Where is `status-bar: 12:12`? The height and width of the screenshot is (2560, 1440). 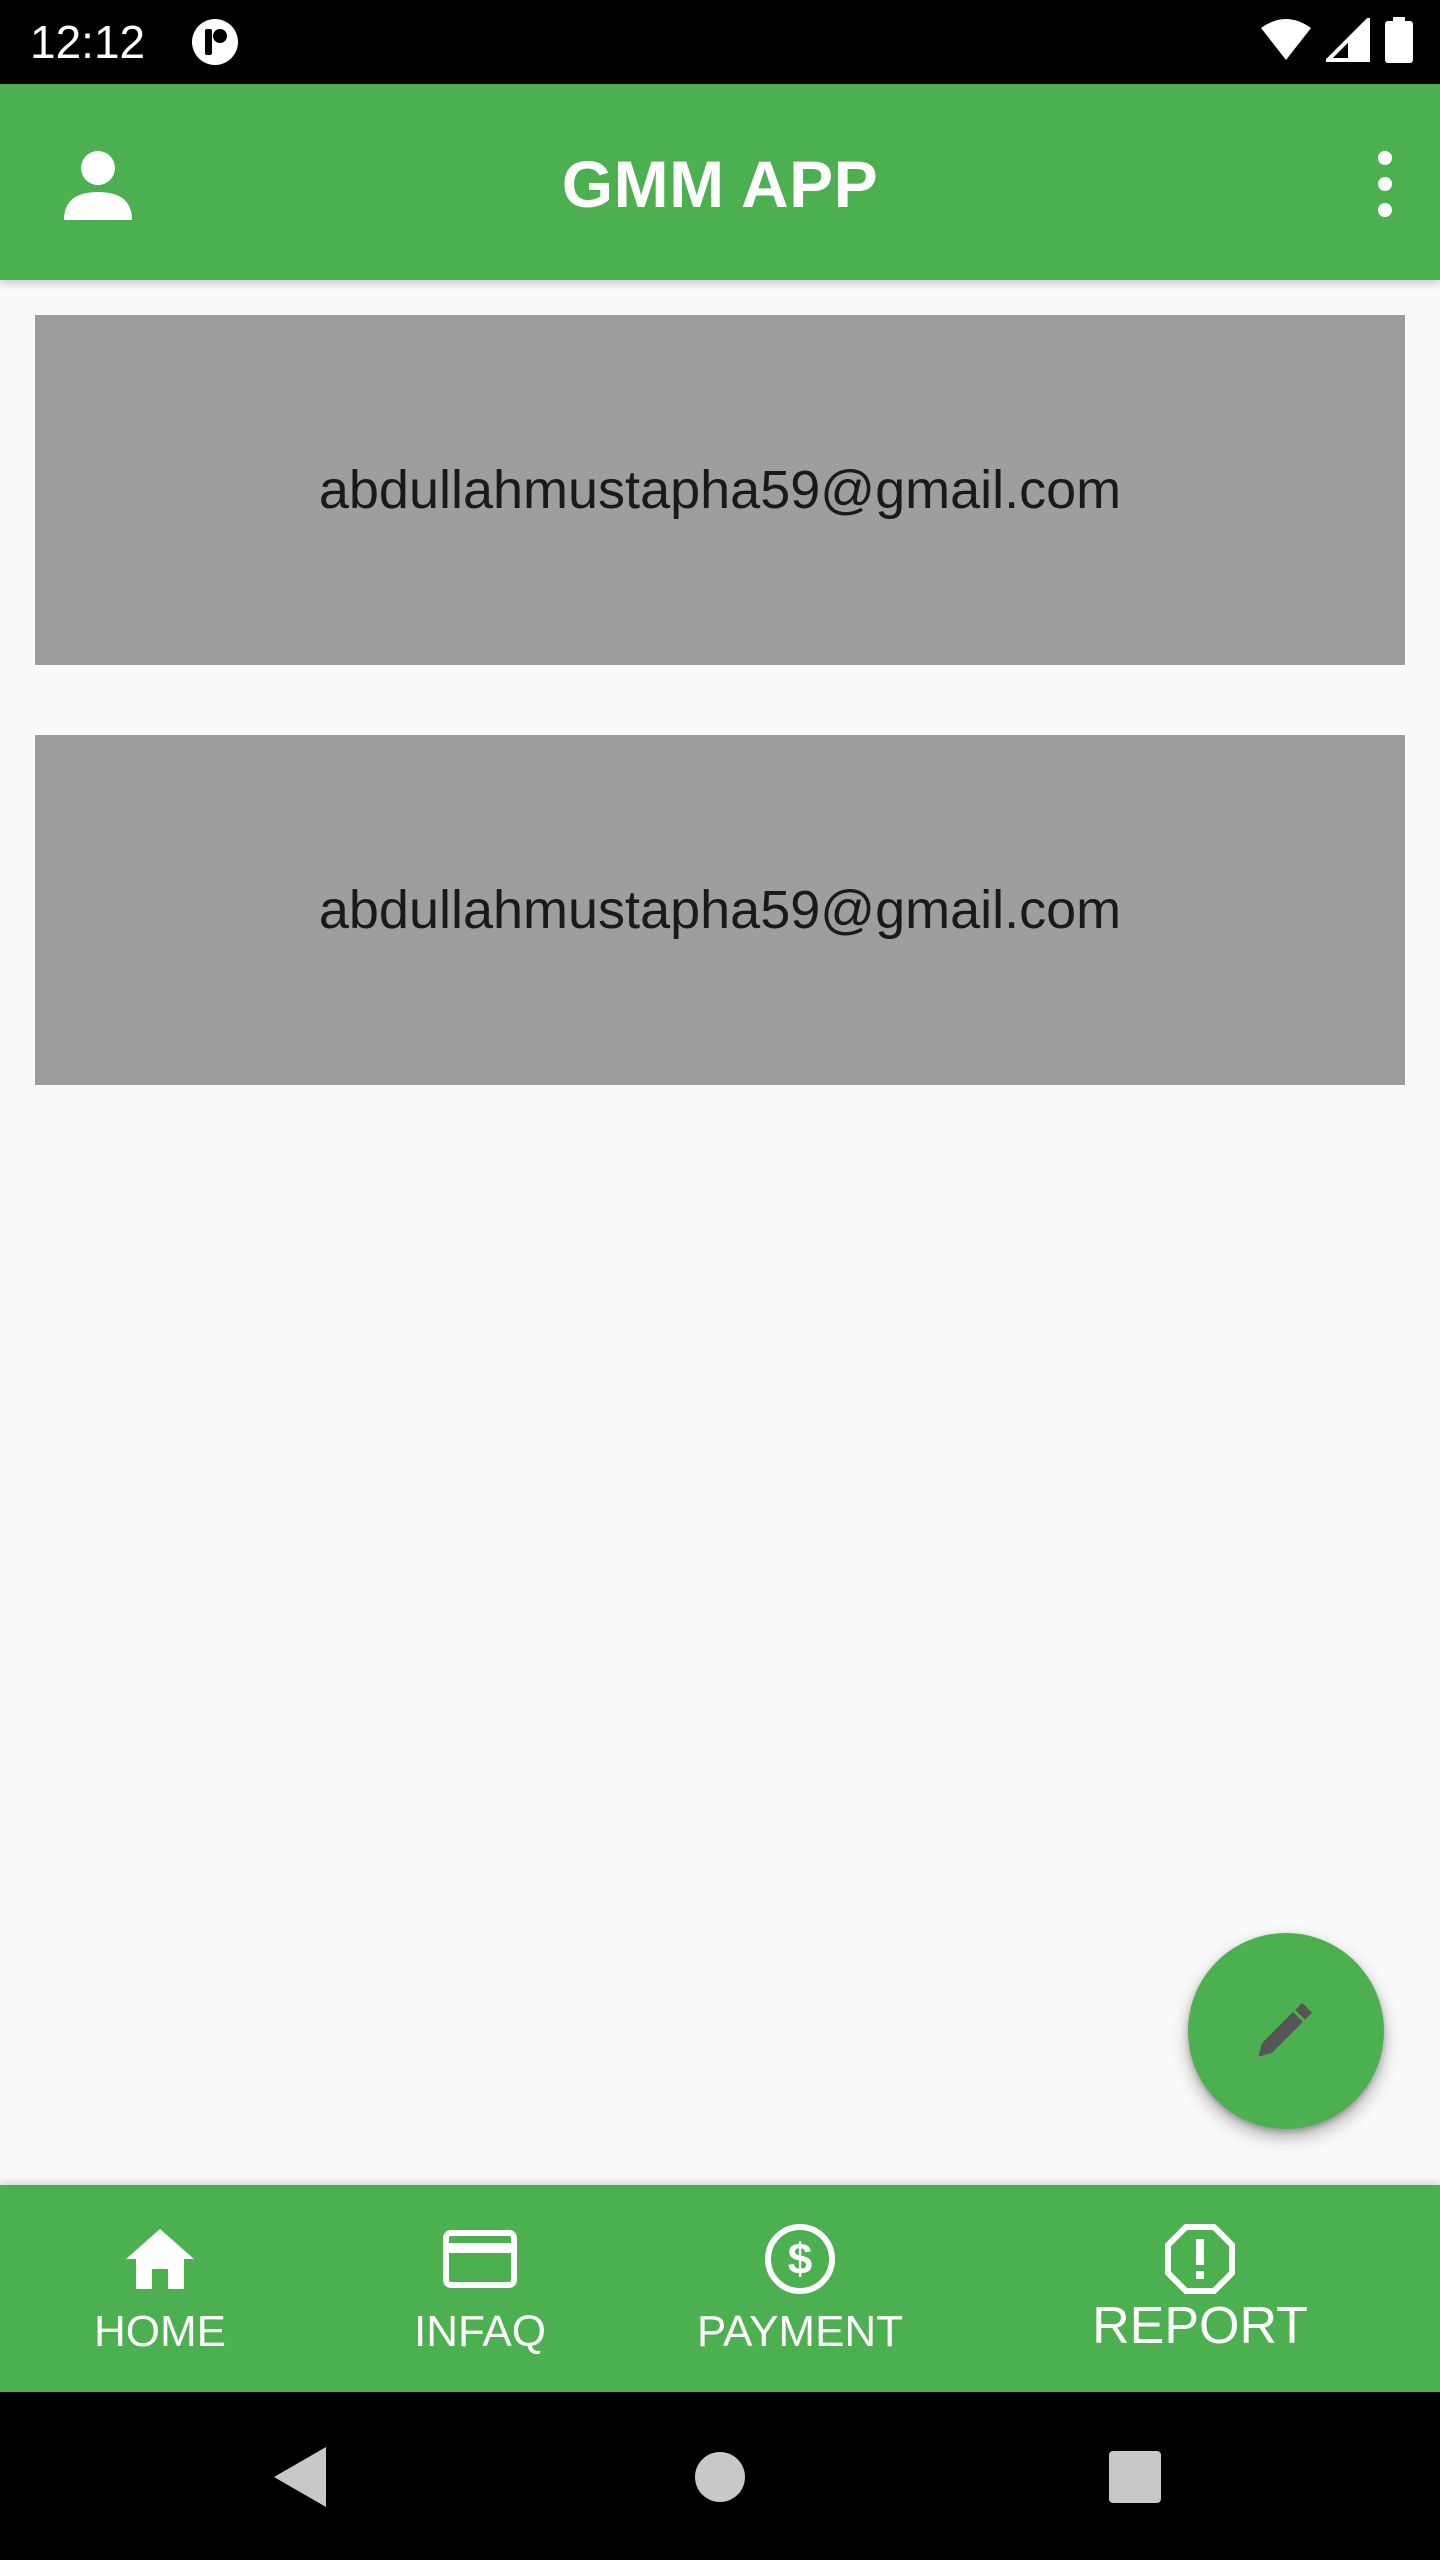 status-bar: 12:12 is located at coordinates (720, 42).